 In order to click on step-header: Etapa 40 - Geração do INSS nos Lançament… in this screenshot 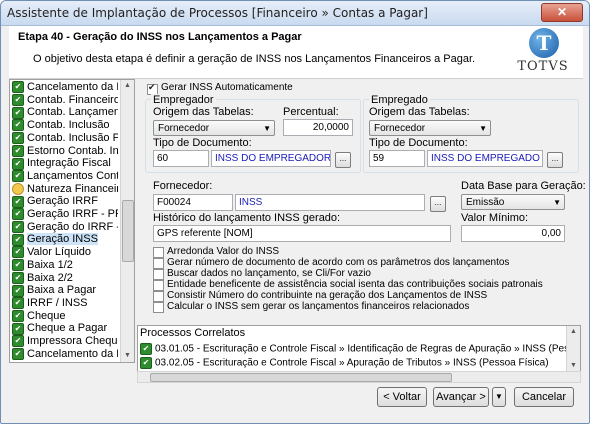, I will do `click(296, 52)`.